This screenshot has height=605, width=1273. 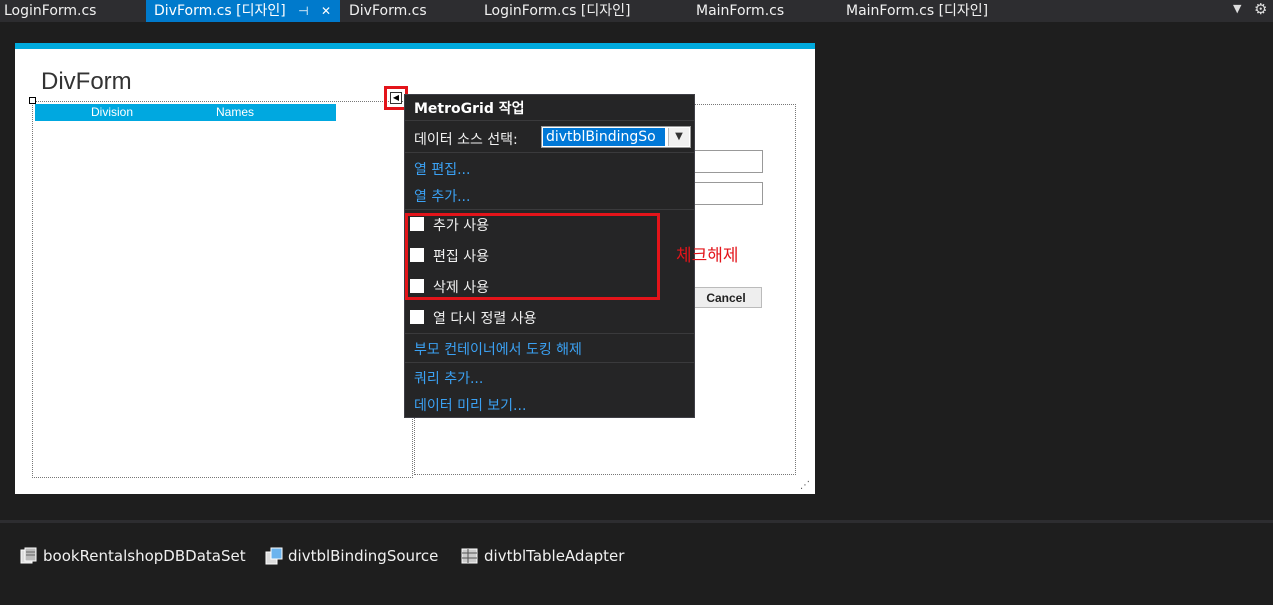 I want to click on tab-loginform-cs: LoginForm.cs, so click(x=50, y=11).